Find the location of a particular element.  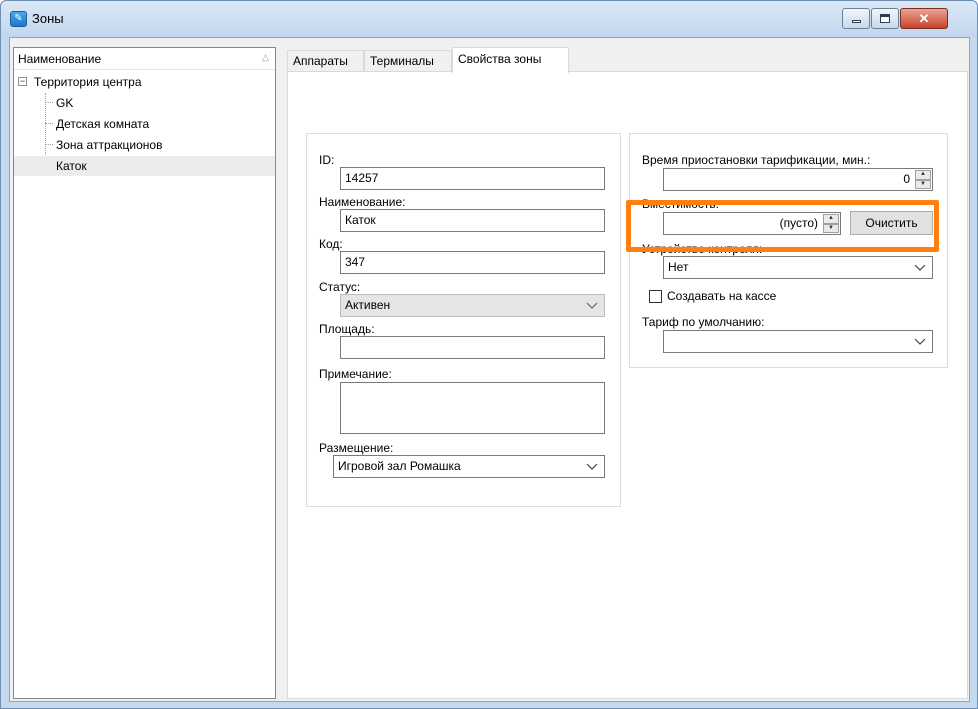

close-button: ✕ is located at coordinates (924, 18).